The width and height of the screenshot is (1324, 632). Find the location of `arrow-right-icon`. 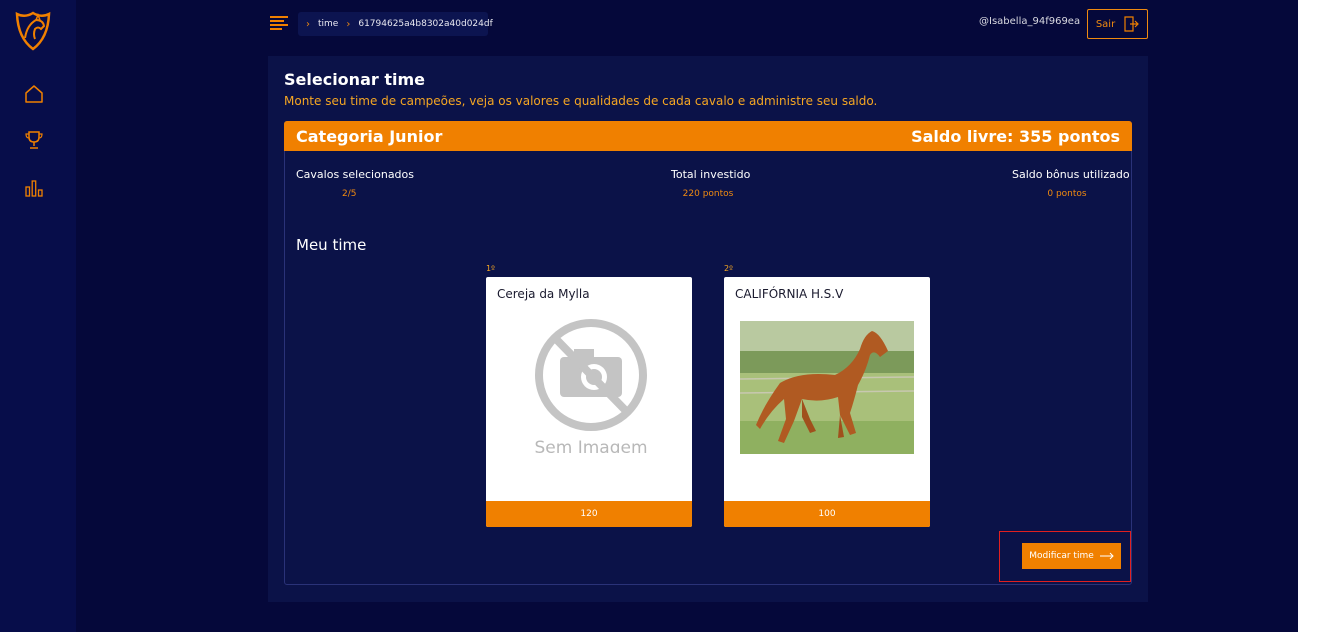

arrow-right-icon is located at coordinates (1106, 556).